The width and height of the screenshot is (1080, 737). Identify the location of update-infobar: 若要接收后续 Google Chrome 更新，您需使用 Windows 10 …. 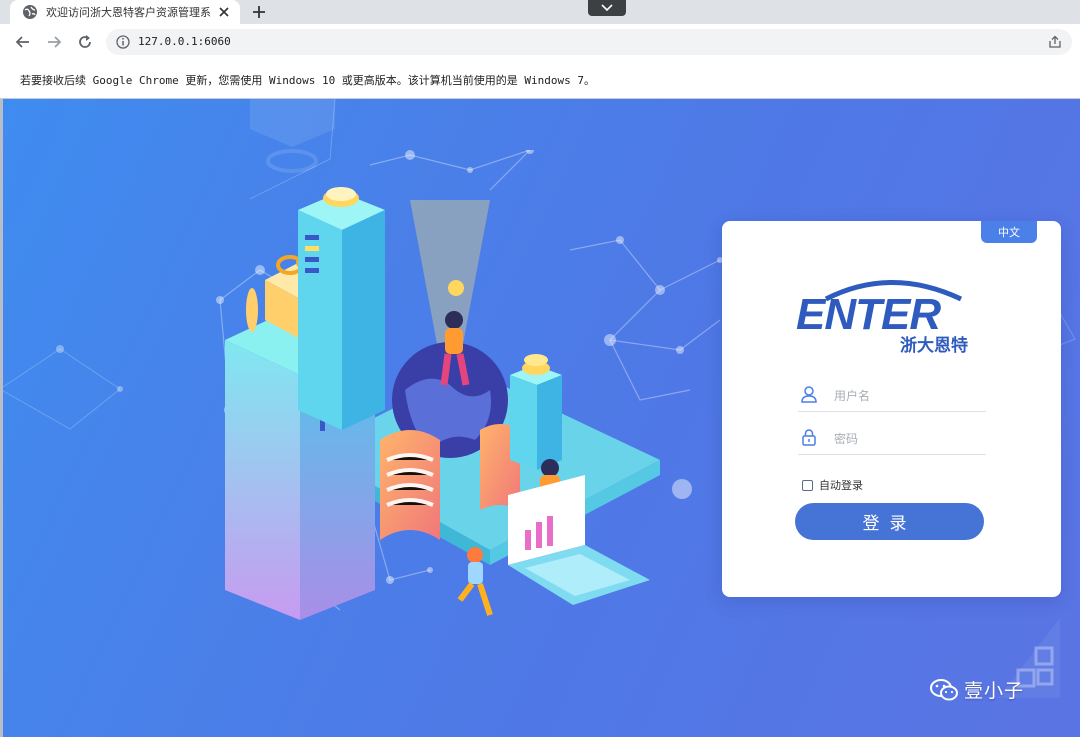
(540, 79).